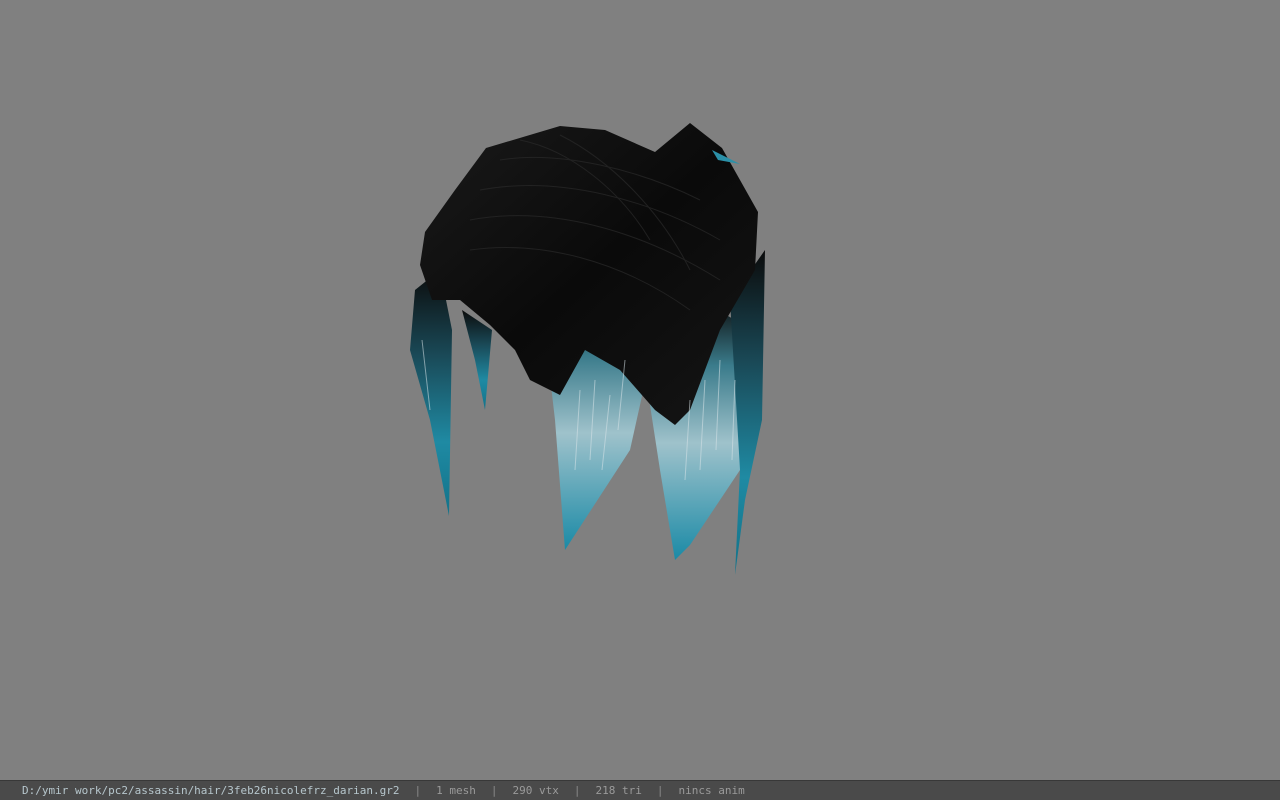 The width and height of the screenshot is (1280, 800). What do you see at coordinates (456, 790) in the screenshot?
I see `mesh-count: 1 mesh` at bounding box center [456, 790].